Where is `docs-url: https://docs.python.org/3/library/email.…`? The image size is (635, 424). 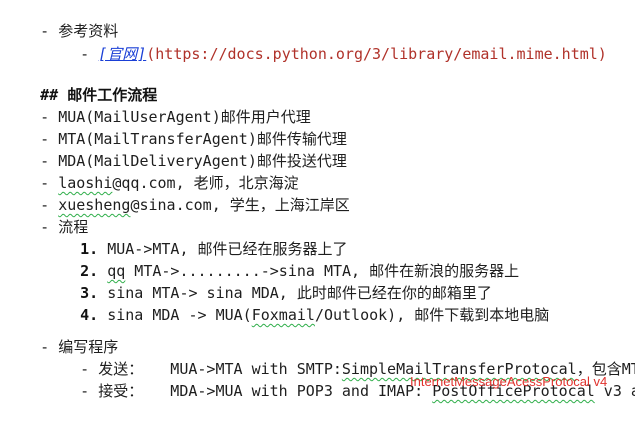 docs-url: https://docs.python.org/3/library/email.… is located at coordinates (376, 54).